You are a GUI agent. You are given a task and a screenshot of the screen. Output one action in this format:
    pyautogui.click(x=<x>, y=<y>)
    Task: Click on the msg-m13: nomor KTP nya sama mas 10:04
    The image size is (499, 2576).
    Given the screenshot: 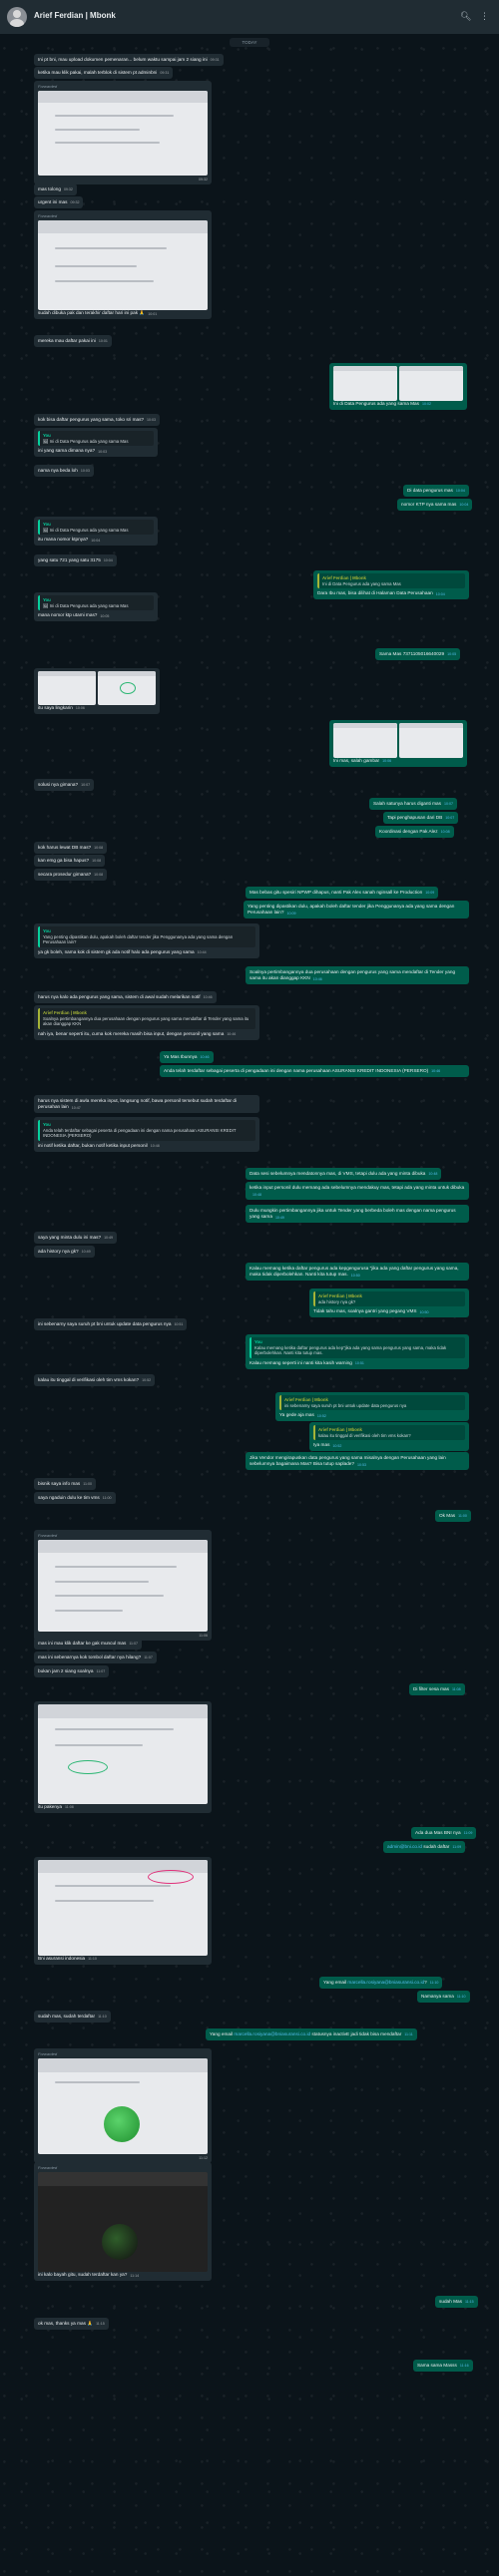 What is the action you would take?
    pyautogui.click(x=435, y=506)
    